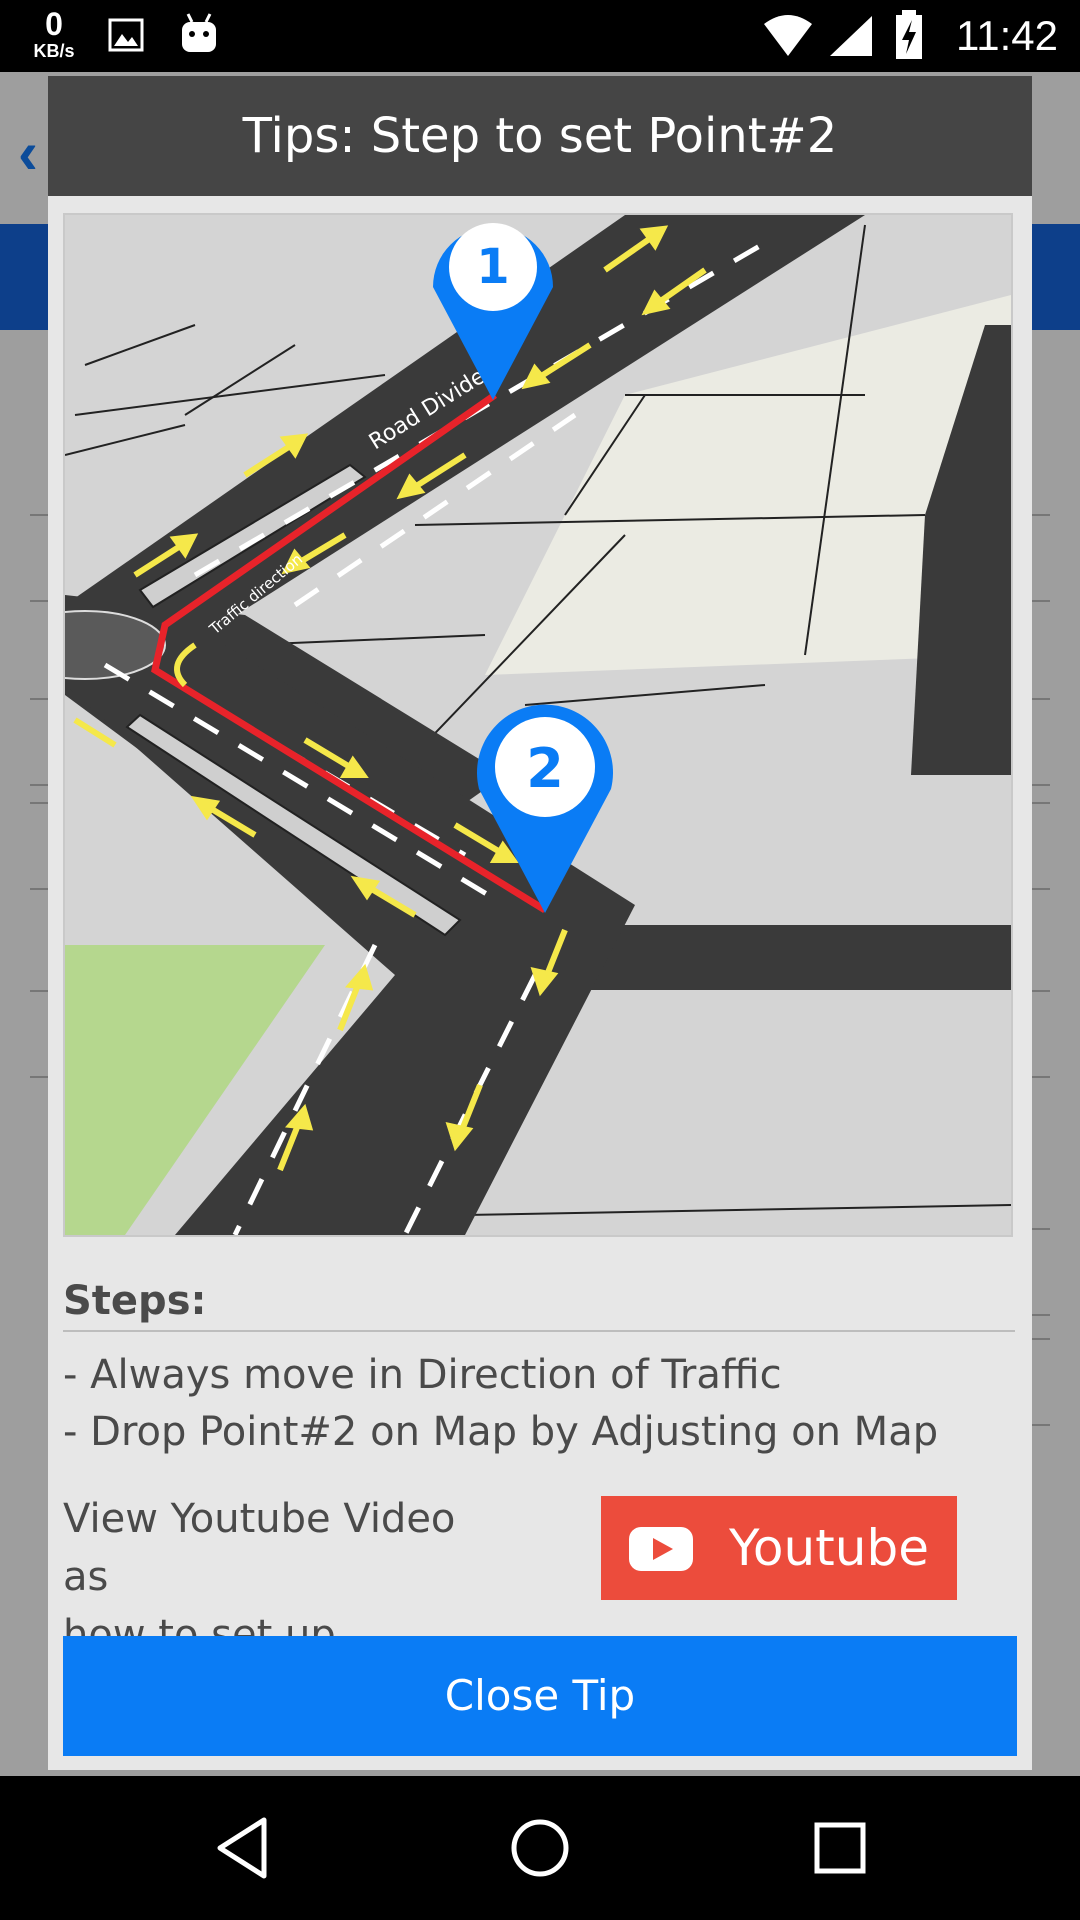 The height and width of the screenshot is (1920, 1080). I want to click on status-bar: 0 KB/s 11:42, so click(540, 36).